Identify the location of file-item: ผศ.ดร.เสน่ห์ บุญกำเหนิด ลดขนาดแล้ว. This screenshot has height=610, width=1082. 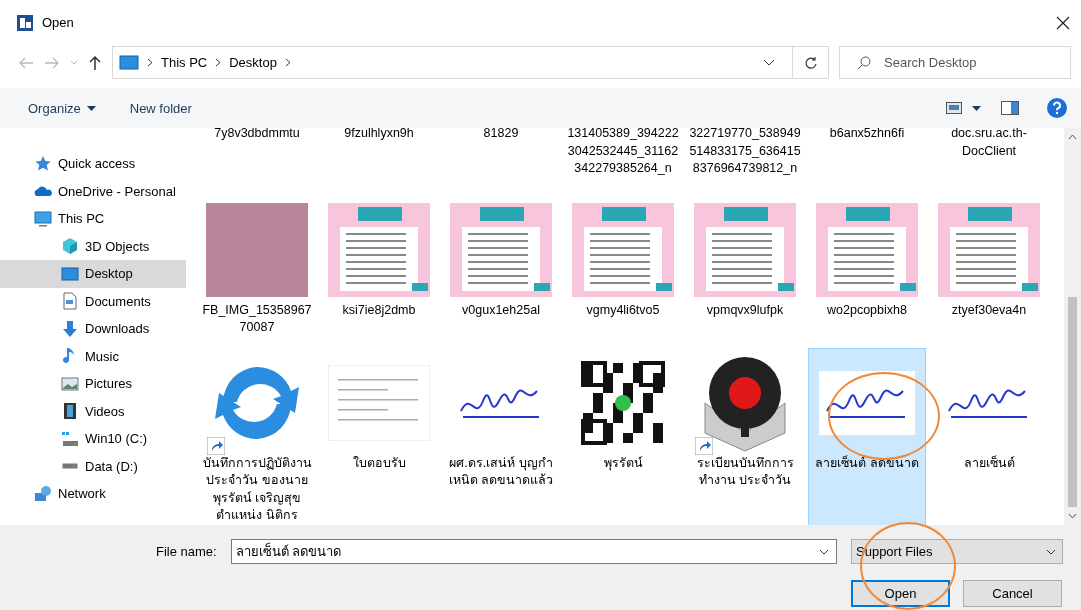
(501, 436).